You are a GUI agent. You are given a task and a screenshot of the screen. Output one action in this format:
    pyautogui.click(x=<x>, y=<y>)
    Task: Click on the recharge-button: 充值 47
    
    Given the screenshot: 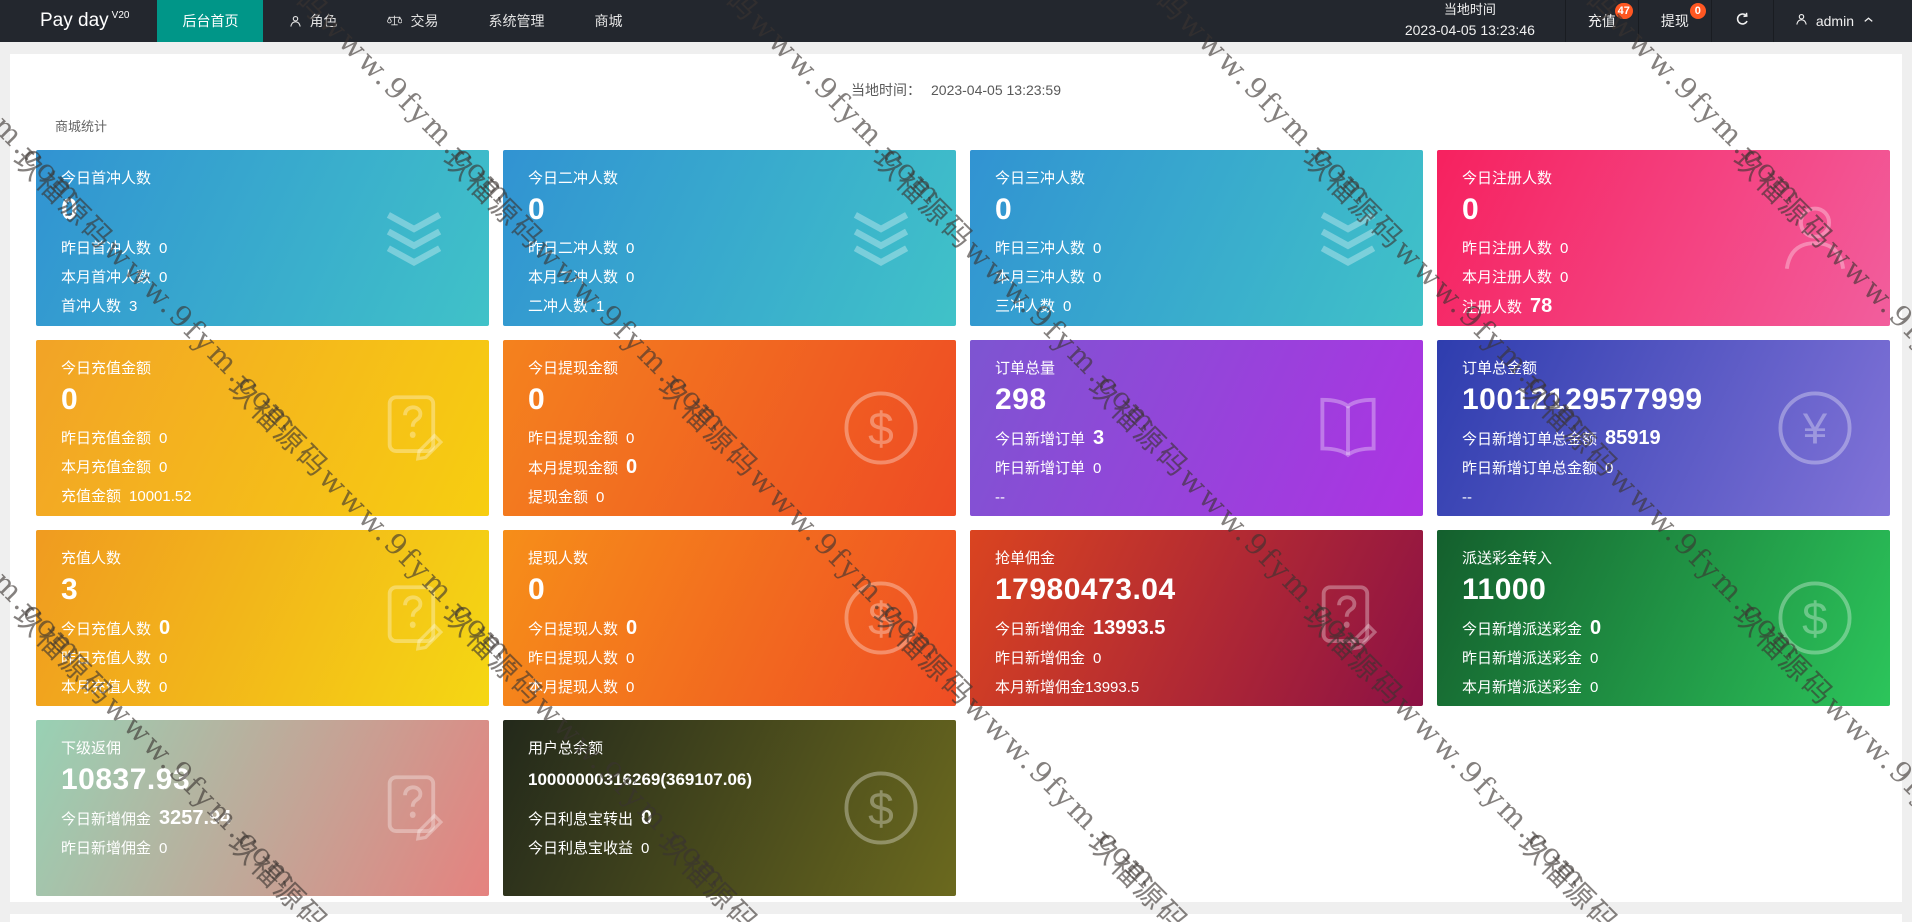 What is the action you would take?
    pyautogui.click(x=1601, y=21)
    